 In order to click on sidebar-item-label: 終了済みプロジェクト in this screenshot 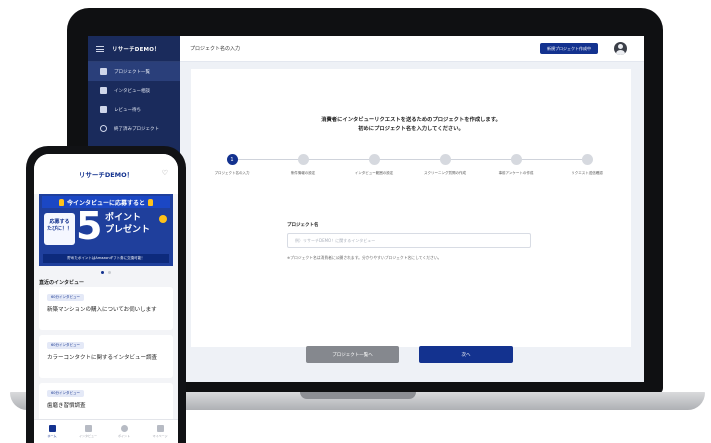, I will do `click(136, 129)`.